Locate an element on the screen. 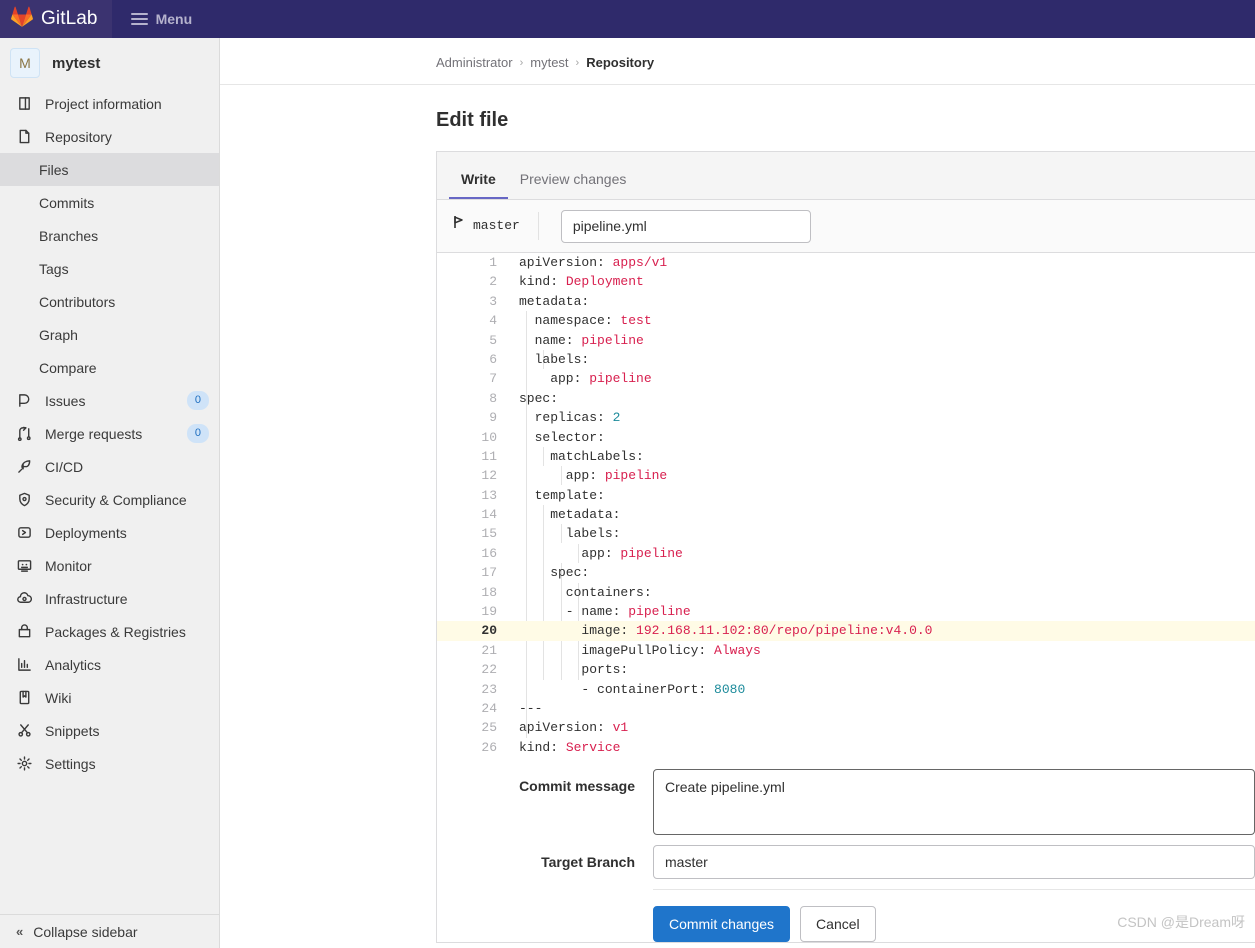 Image resolution: width=1255 pixels, height=948 pixels. sidebar-item-files: Files is located at coordinates (109, 169).